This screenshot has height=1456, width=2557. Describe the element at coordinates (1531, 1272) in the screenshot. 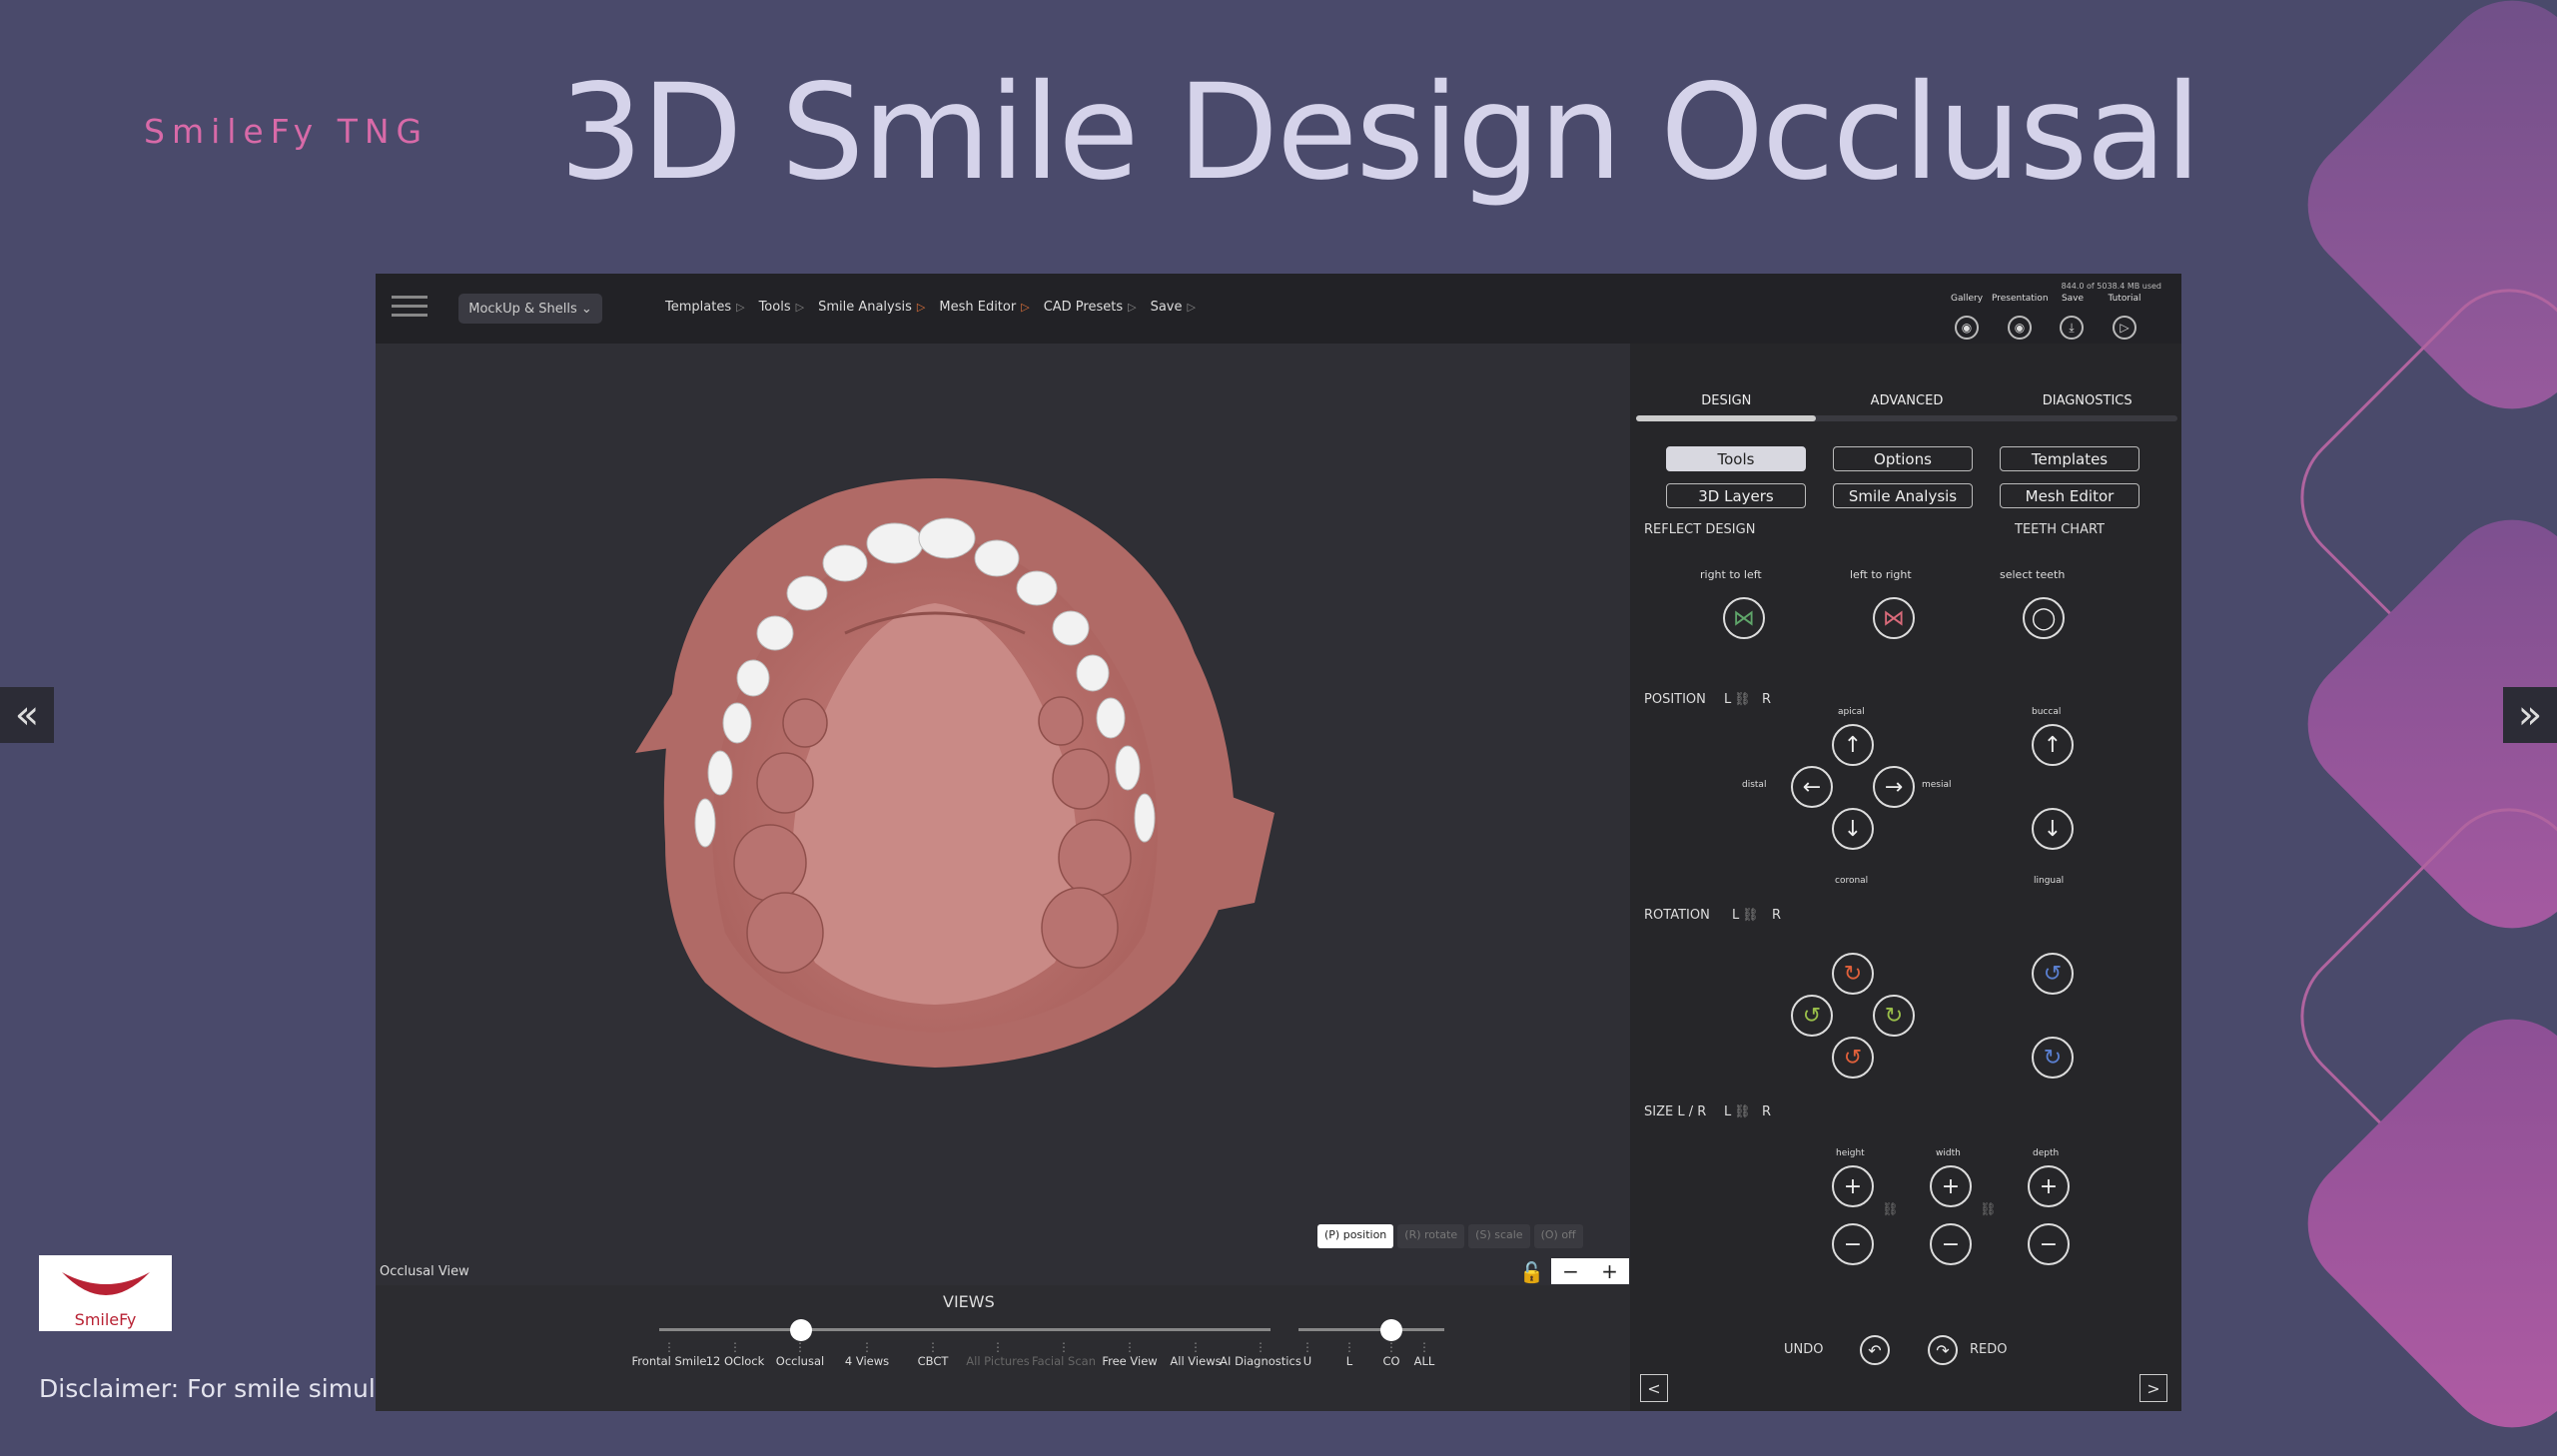

I see `lock-icon: 🔓` at that location.